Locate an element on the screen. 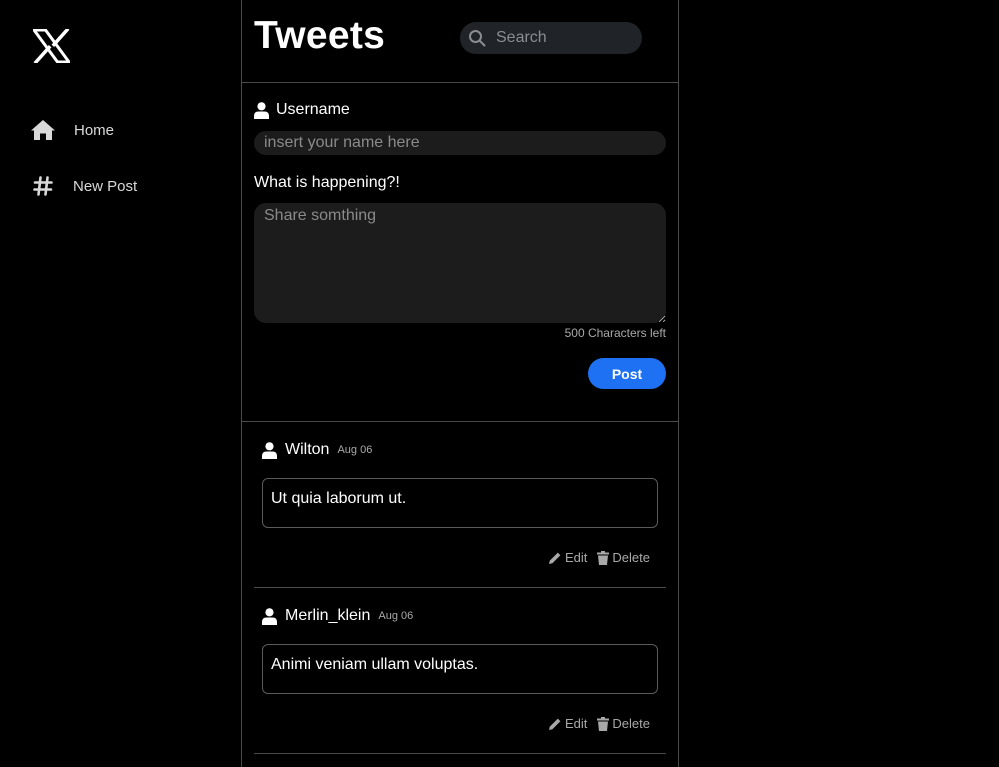  search-input is located at coordinates (564, 38).